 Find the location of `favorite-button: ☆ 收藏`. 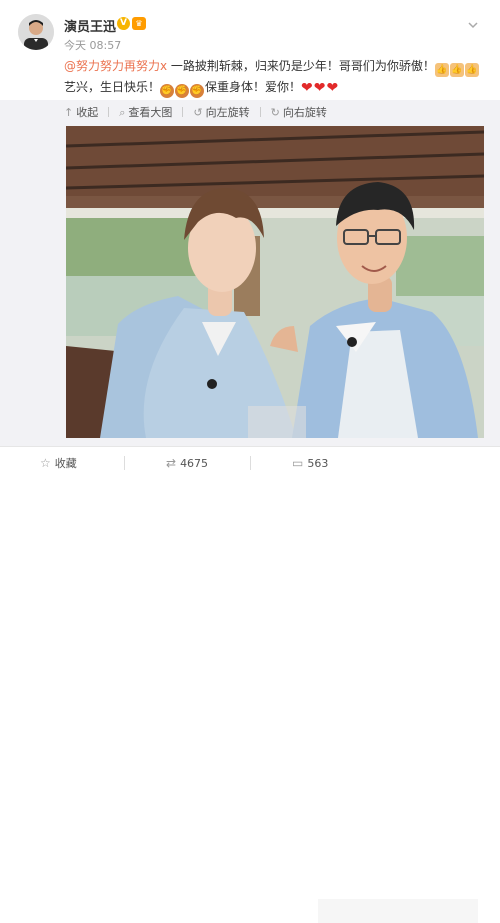

favorite-button: ☆ 收藏 is located at coordinates (58, 463).